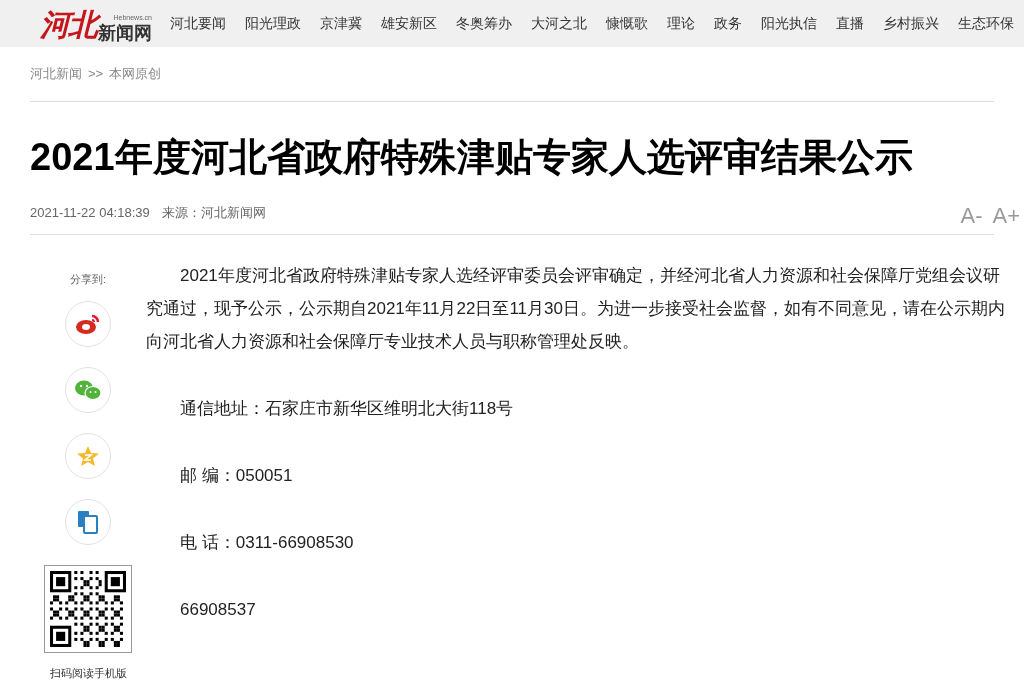 This screenshot has width=1024, height=690. Describe the element at coordinates (559, 23) in the screenshot. I see `nav-link: 大河之北` at that location.